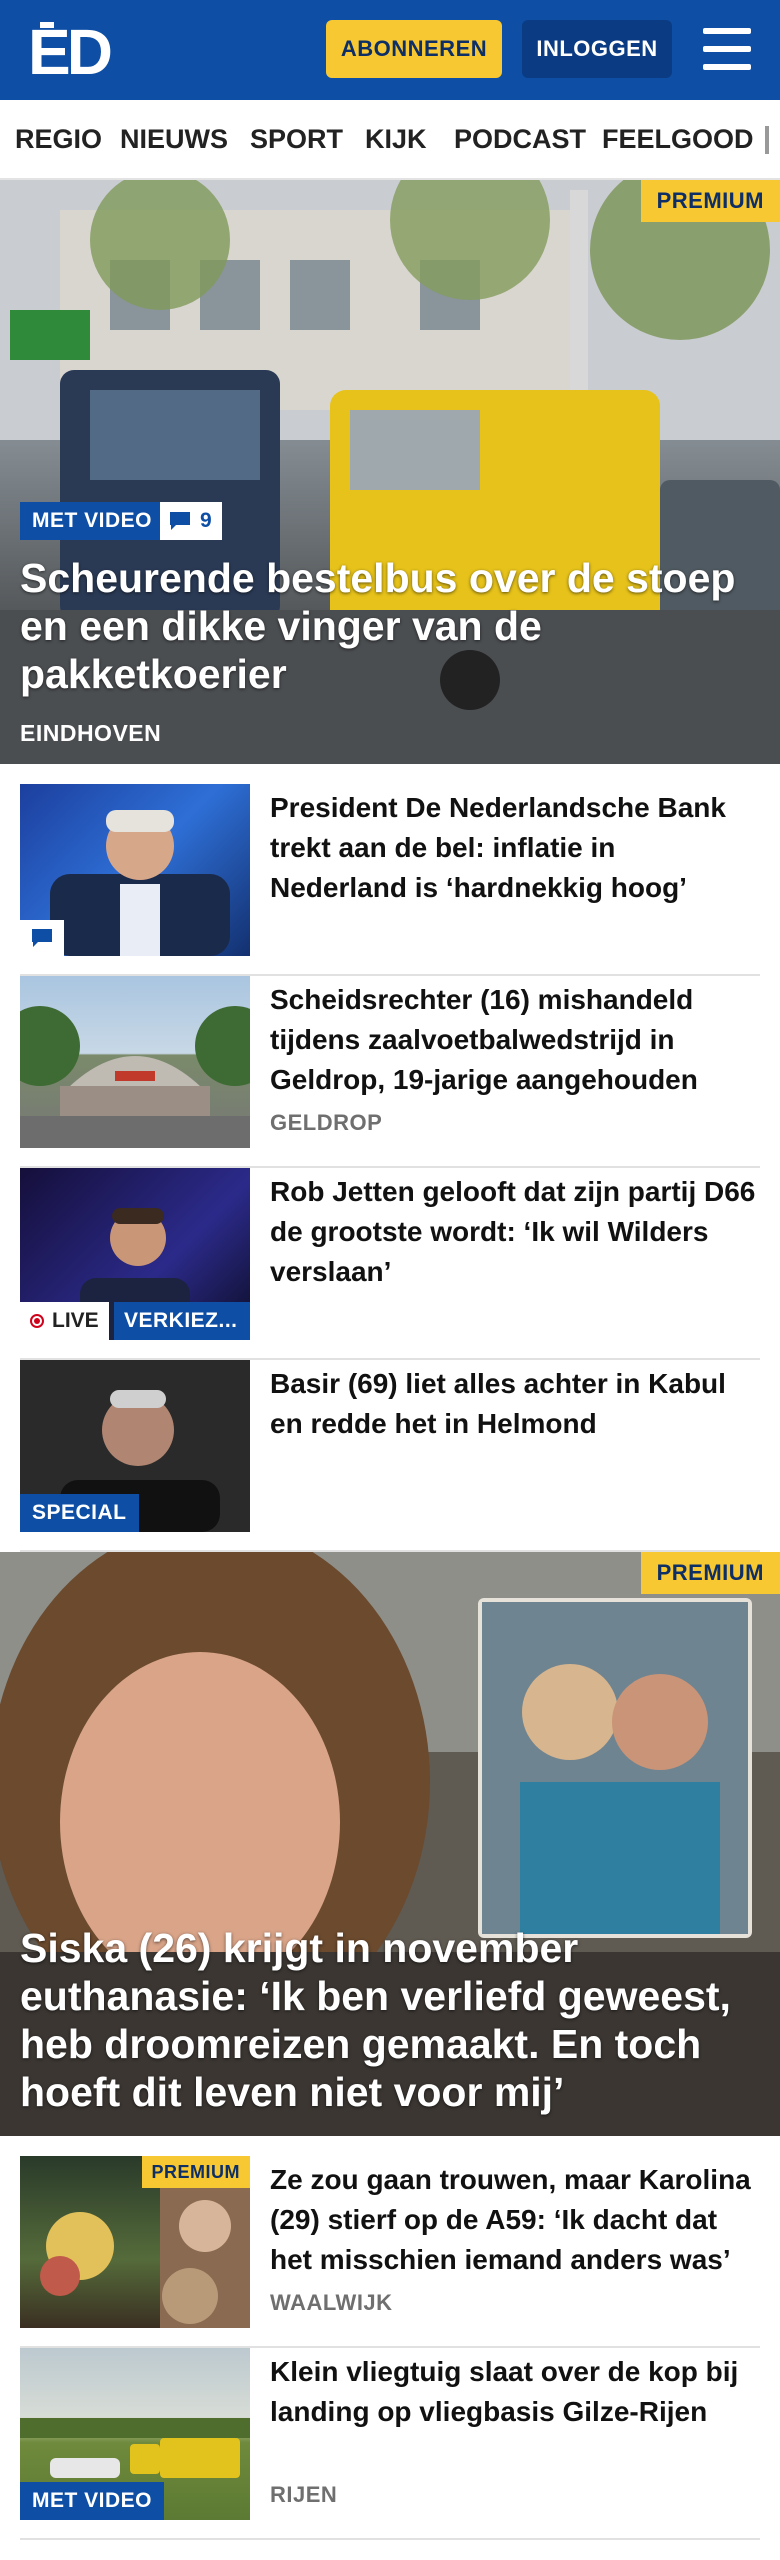 The height and width of the screenshot is (2560, 780). Describe the element at coordinates (597, 49) in the screenshot. I see `login-button: INLOGGEN` at that location.